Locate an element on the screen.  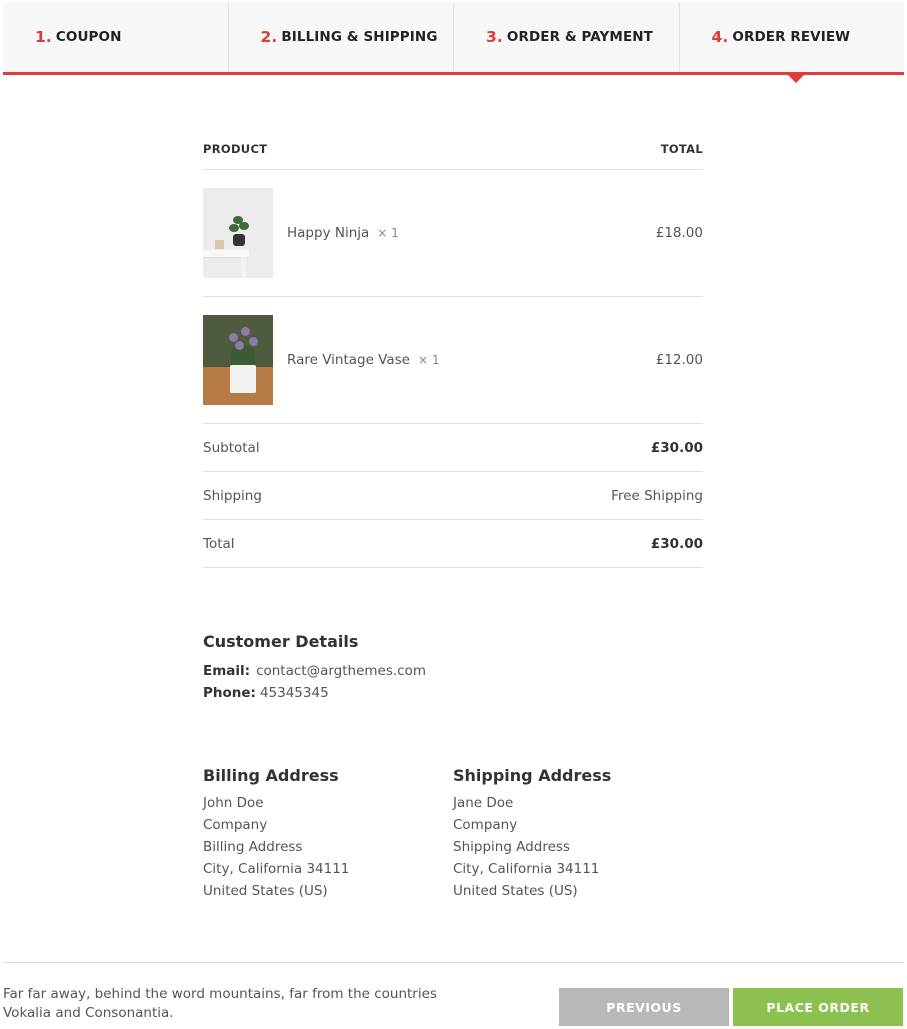
email-value: contact@argthemes.com is located at coordinates (341, 671).